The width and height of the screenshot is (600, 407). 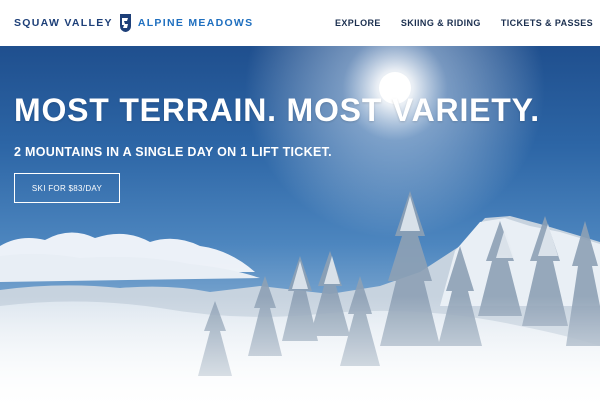 What do you see at coordinates (547, 23) in the screenshot?
I see `nav-item-tickets-passes: TICKETS & PASSES` at bounding box center [547, 23].